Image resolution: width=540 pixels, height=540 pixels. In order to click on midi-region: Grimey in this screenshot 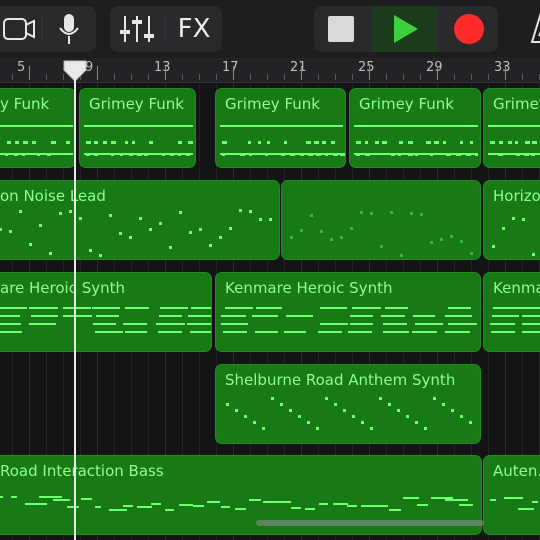, I will do `click(511, 128)`.